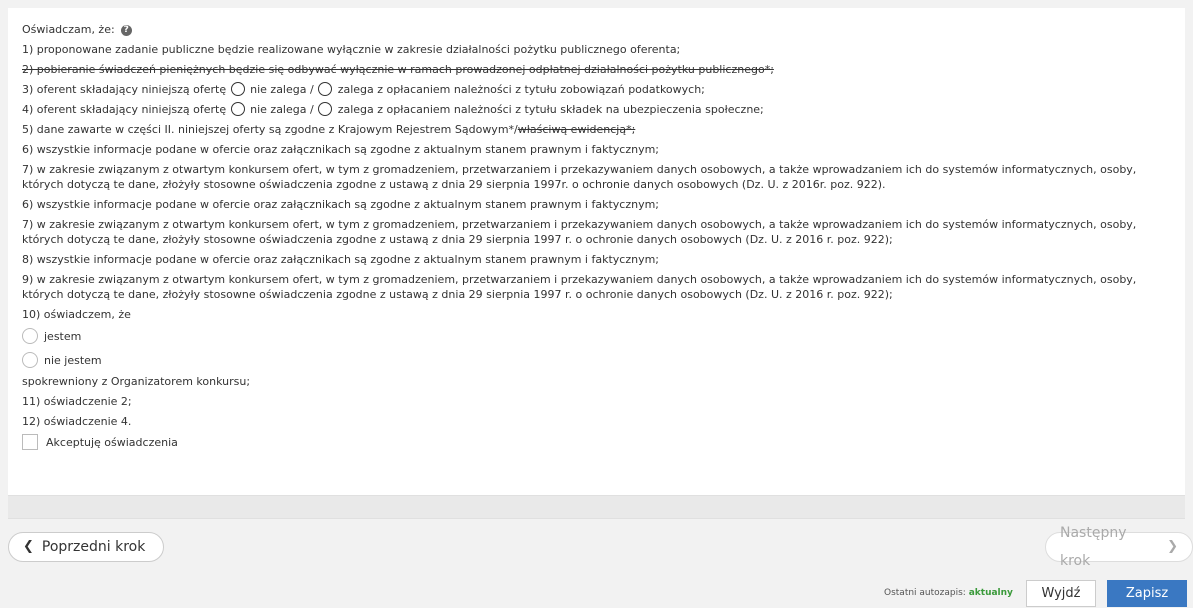  Describe the element at coordinates (282, 89) in the screenshot. I see `statement-3-option-1: nie zalega /` at that location.